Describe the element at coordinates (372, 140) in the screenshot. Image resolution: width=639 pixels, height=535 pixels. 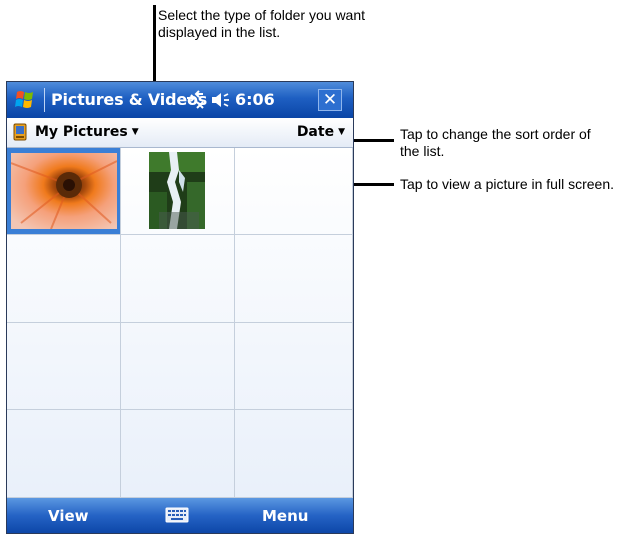
I see `callout-line-sort` at that location.